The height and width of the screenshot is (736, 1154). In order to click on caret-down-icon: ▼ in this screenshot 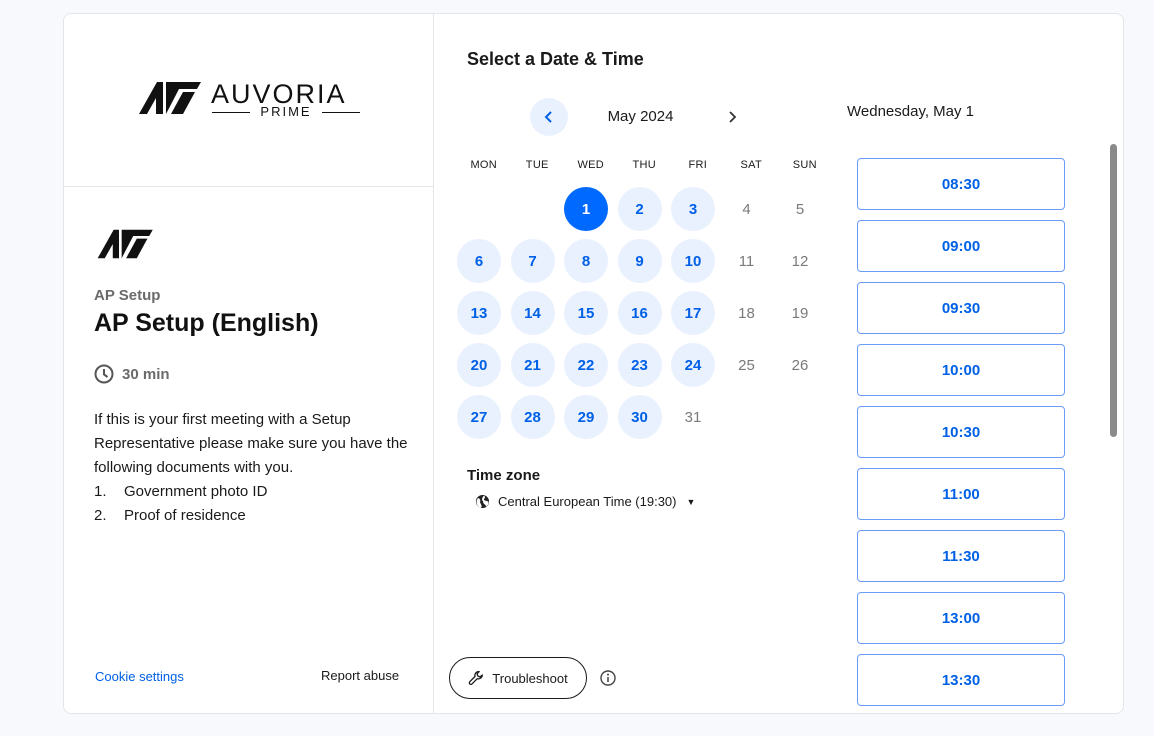, I will do `click(691, 501)`.